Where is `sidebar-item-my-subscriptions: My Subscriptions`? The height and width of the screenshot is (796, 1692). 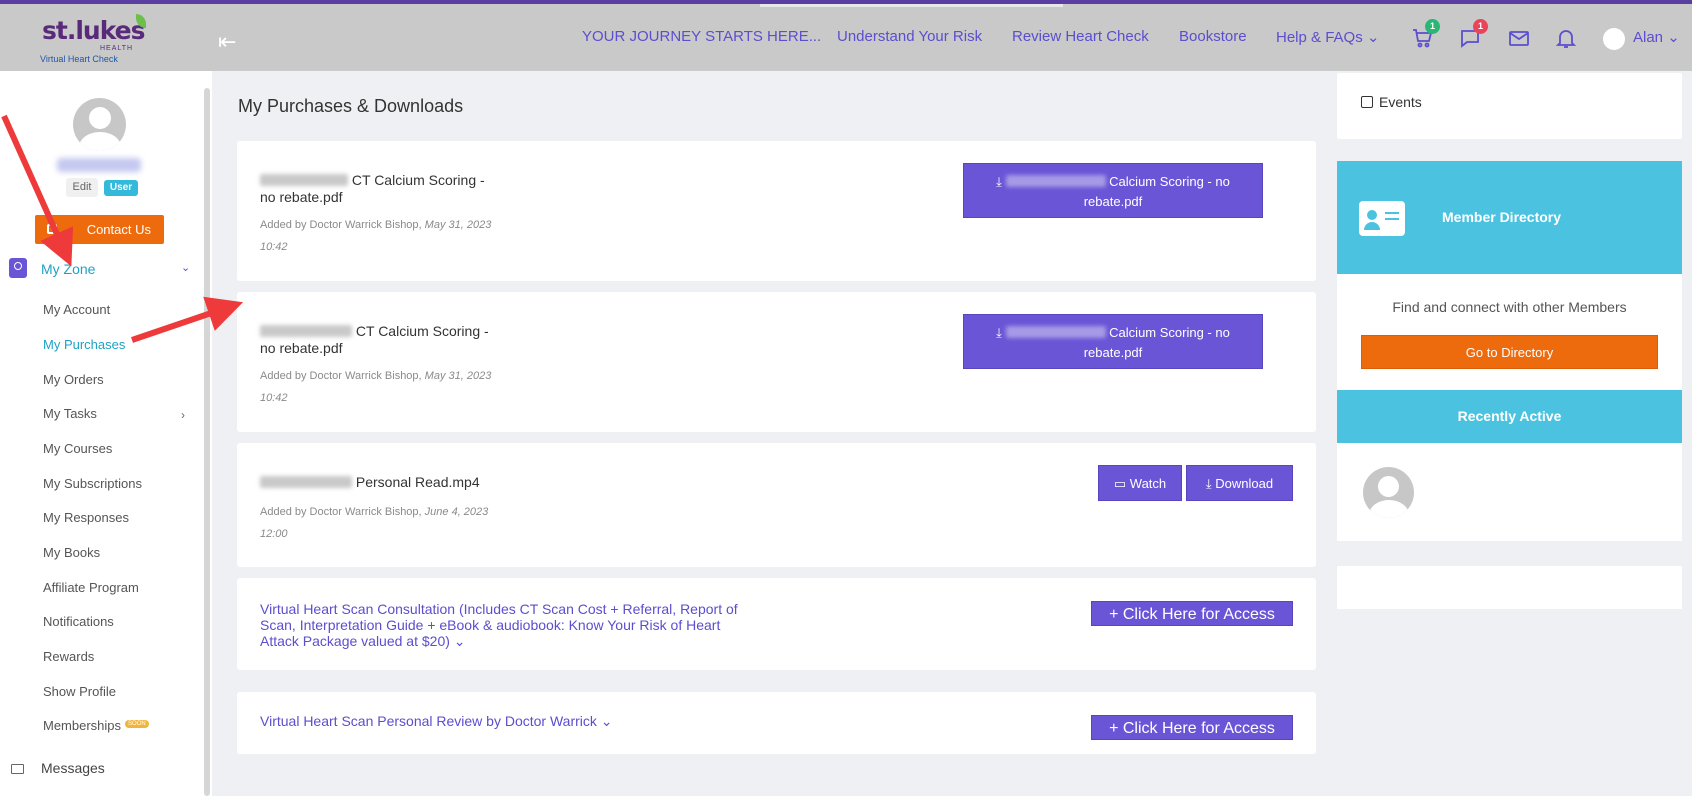
sidebar-item-my-subscriptions: My Subscriptions is located at coordinates (92, 483).